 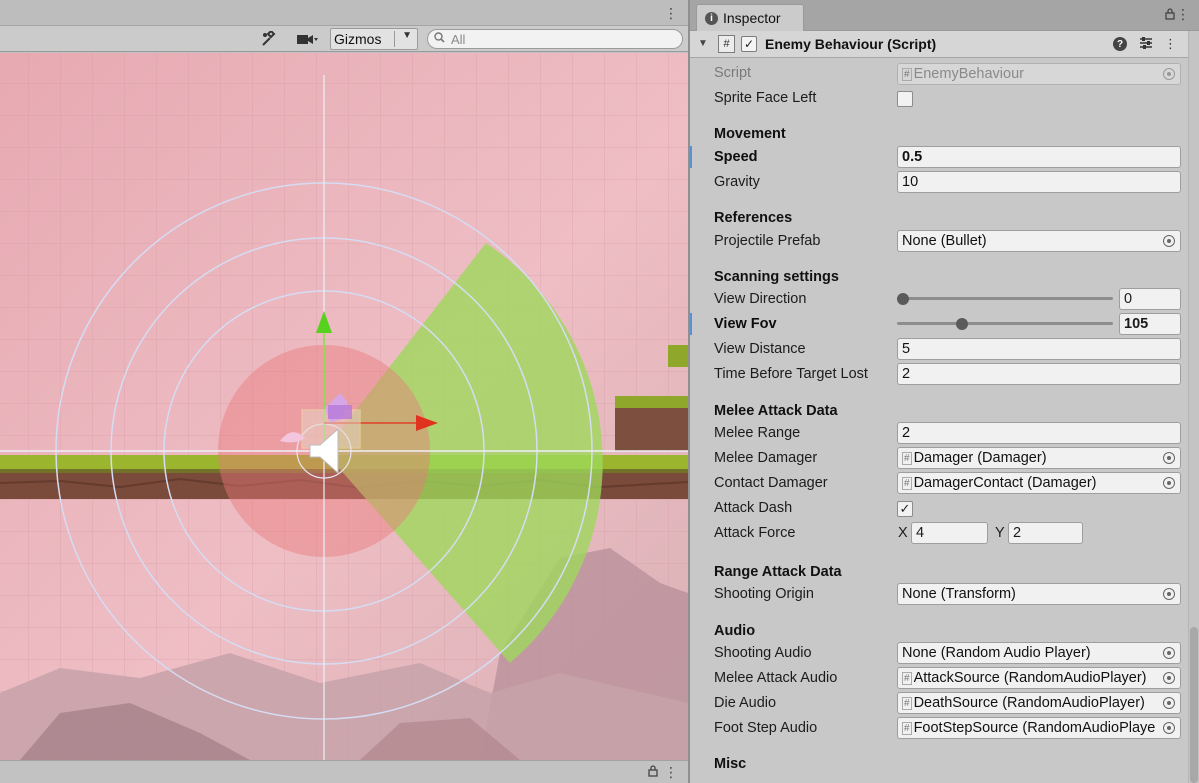 I want to click on shooting-origin-label: Shooting Origin, so click(x=764, y=594).